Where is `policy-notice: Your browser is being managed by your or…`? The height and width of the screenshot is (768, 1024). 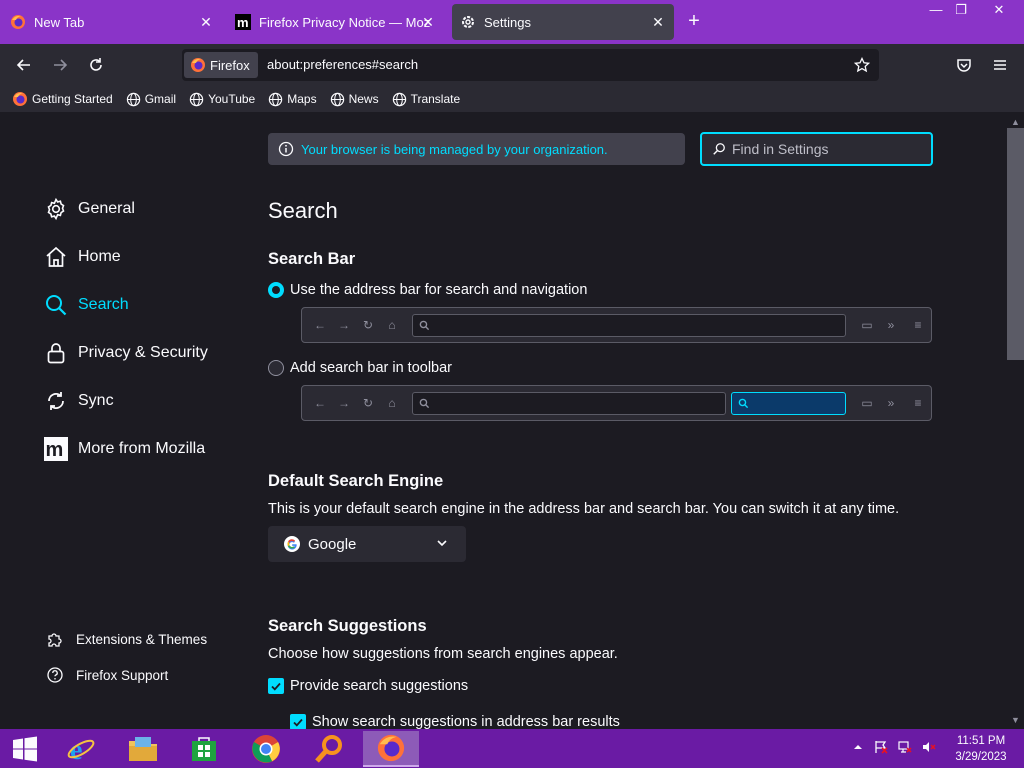 policy-notice: Your browser is being managed by your or… is located at coordinates (476, 149).